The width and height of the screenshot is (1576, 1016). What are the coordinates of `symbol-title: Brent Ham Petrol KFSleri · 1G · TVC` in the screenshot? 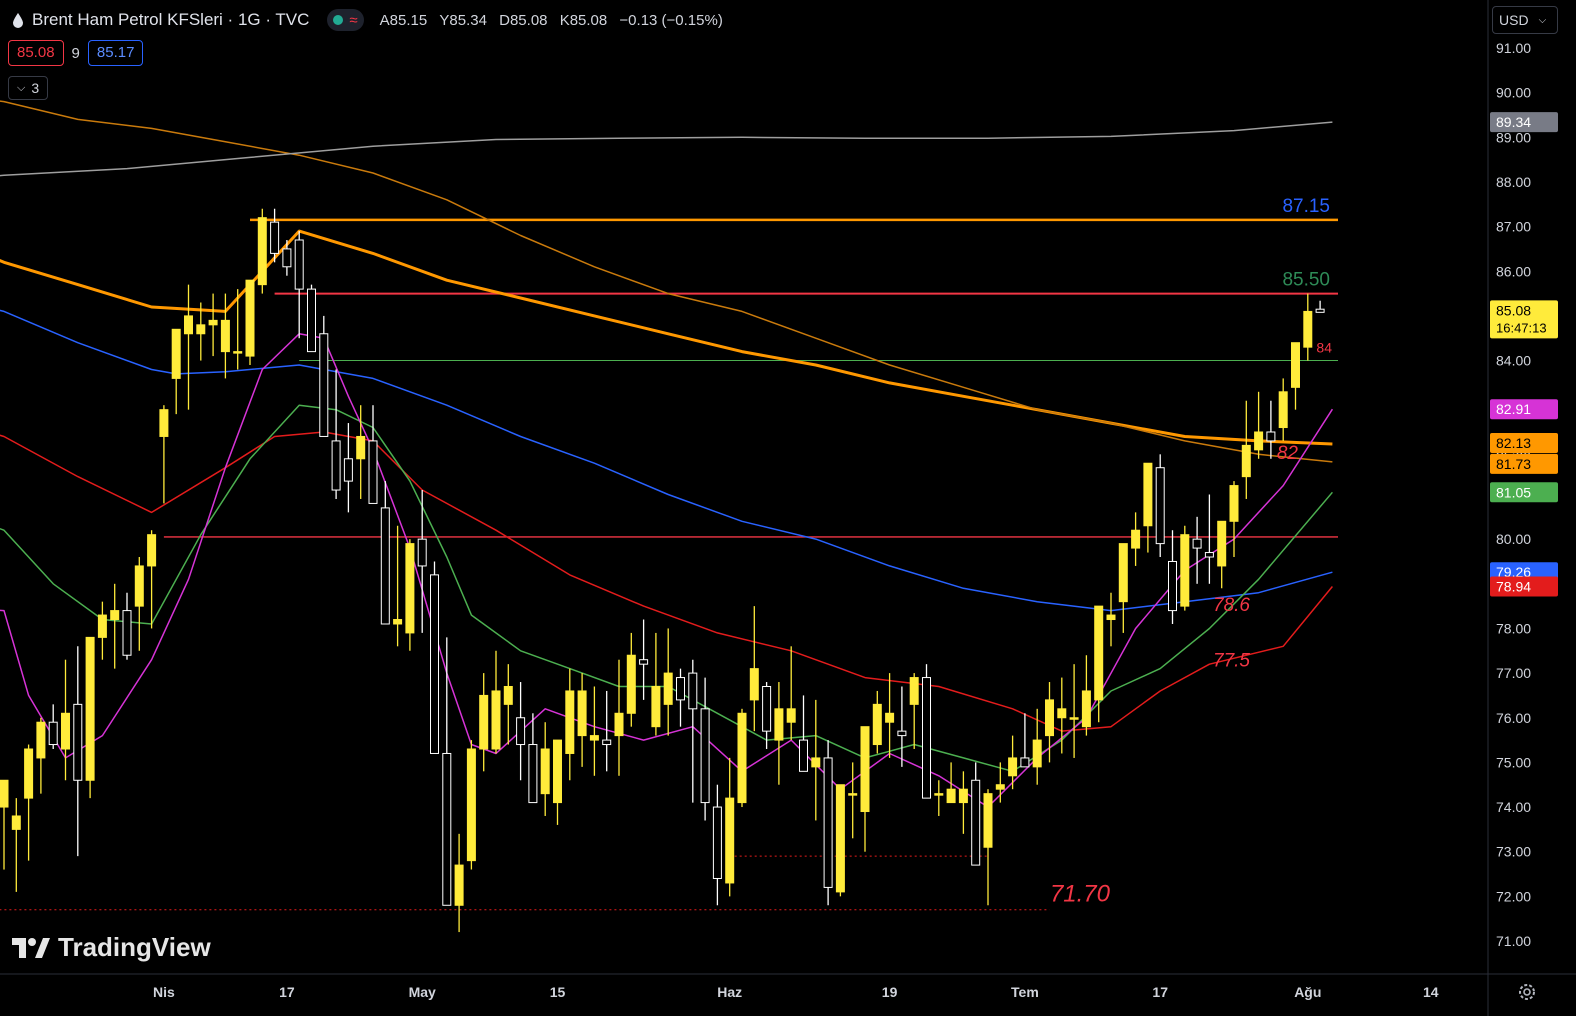 It's located at (170, 20).